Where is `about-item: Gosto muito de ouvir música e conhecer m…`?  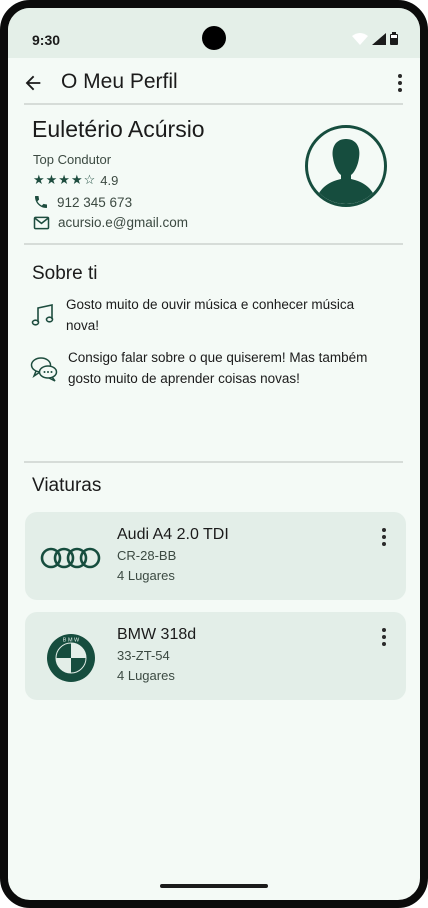
about-item: Gosto muito de ouvir música e conhecer m… is located at coordinates (210, 315).